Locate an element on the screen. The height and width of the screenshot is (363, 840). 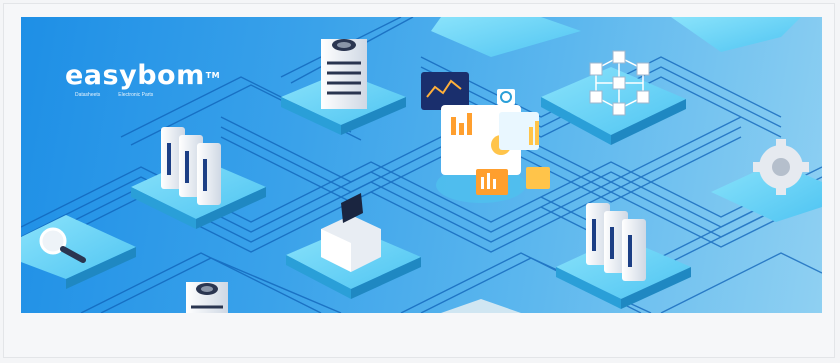
tile-top-right is located at coordinates (736, 34).